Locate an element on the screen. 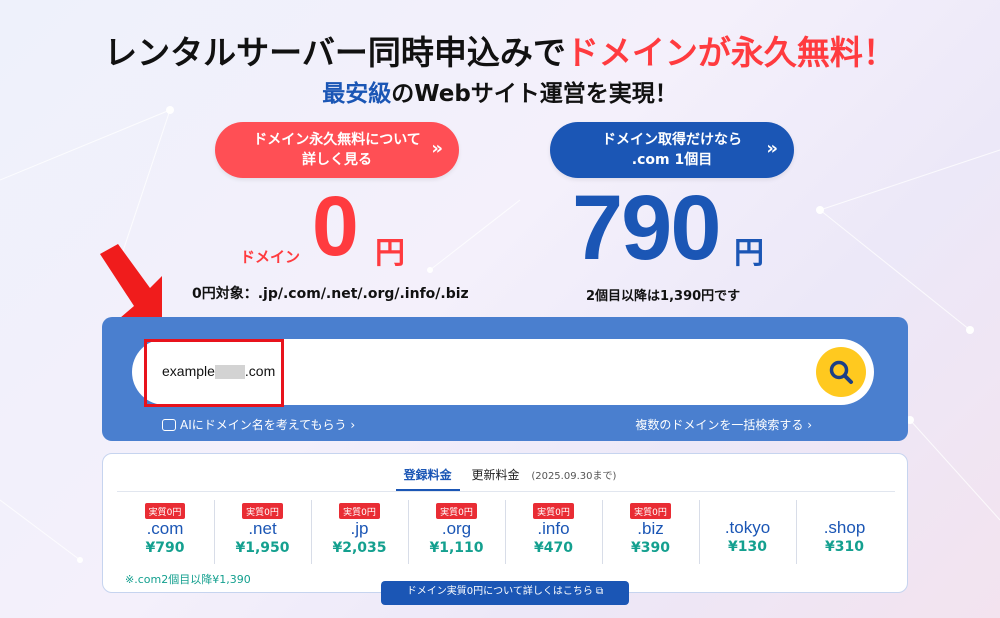  tld-price: ¥130 is located at coordinates (747, 547).